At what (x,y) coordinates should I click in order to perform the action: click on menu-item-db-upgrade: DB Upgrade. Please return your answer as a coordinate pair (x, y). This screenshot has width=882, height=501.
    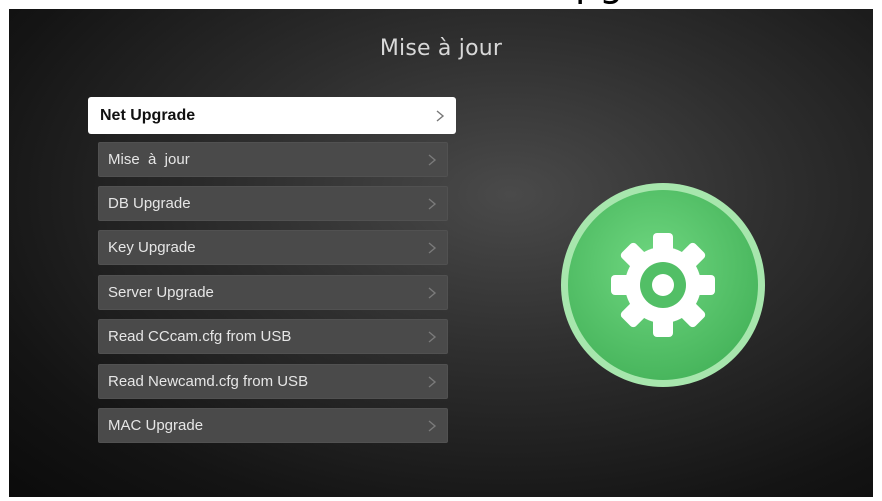
    Looking at the image, I should click on (273, 203).